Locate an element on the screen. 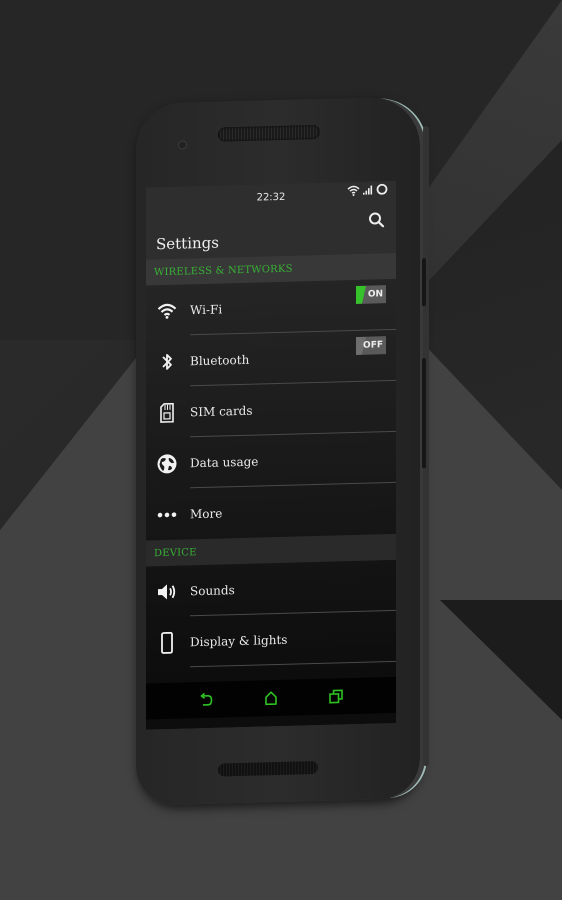 The height and width of the screenshot is (900, 562). globe-icon is located at coordinates (167, 463).